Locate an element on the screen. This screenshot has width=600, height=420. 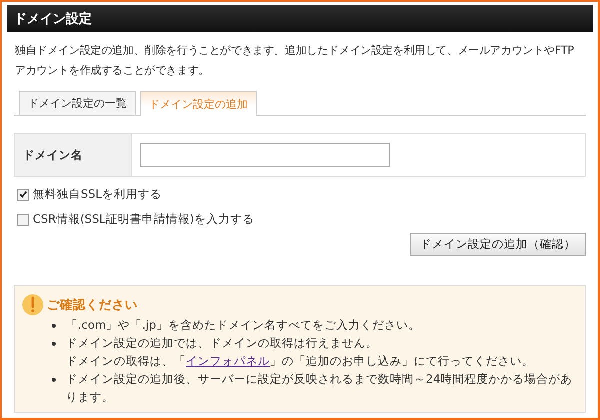
field-label: ドメイン名 is located at coordinates (73, 155).